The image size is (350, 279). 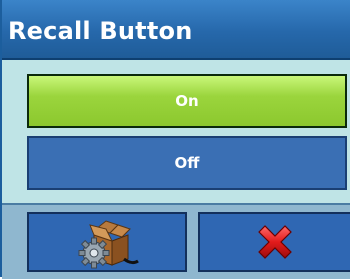 I want to click on option-on-label: On, so click(x=187, y=101).